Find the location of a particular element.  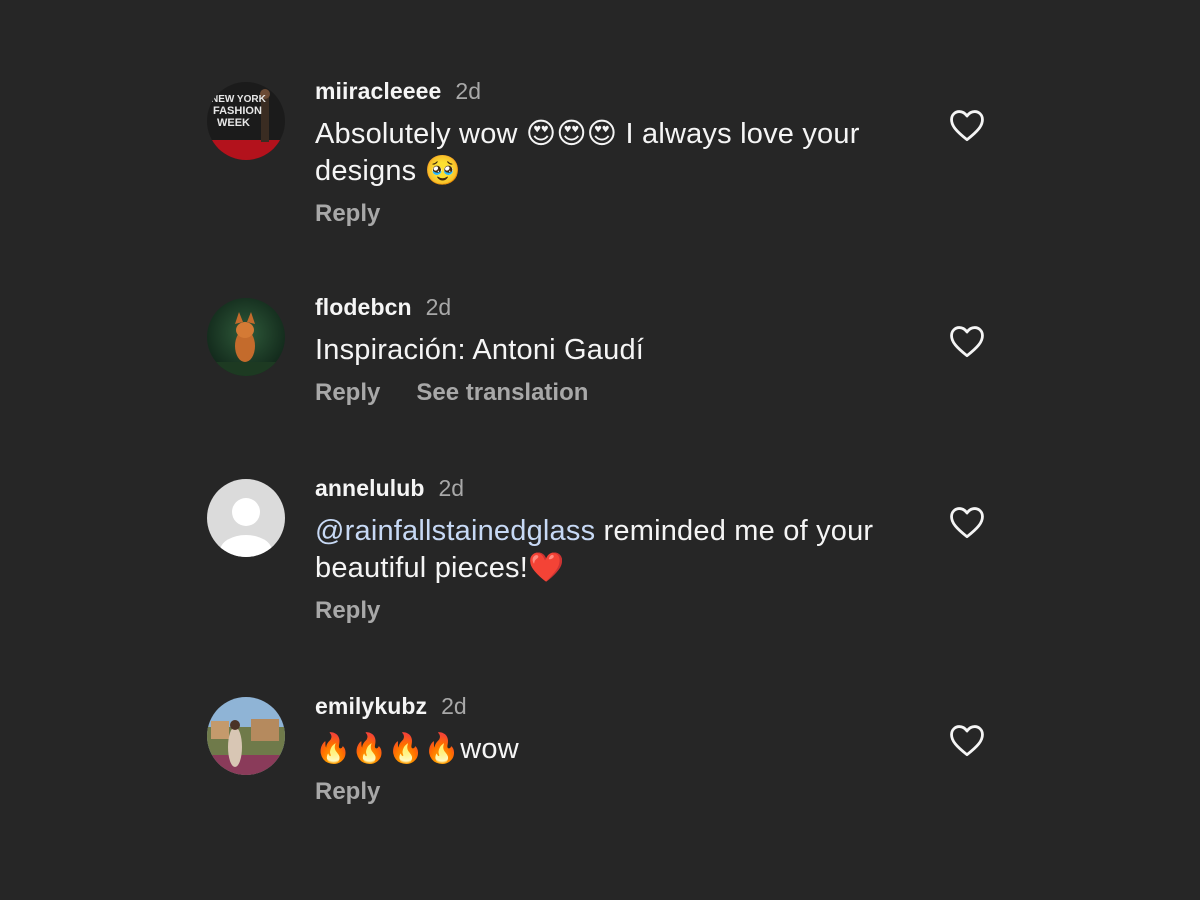

default-user-icon is located at coordinates (246, 518).